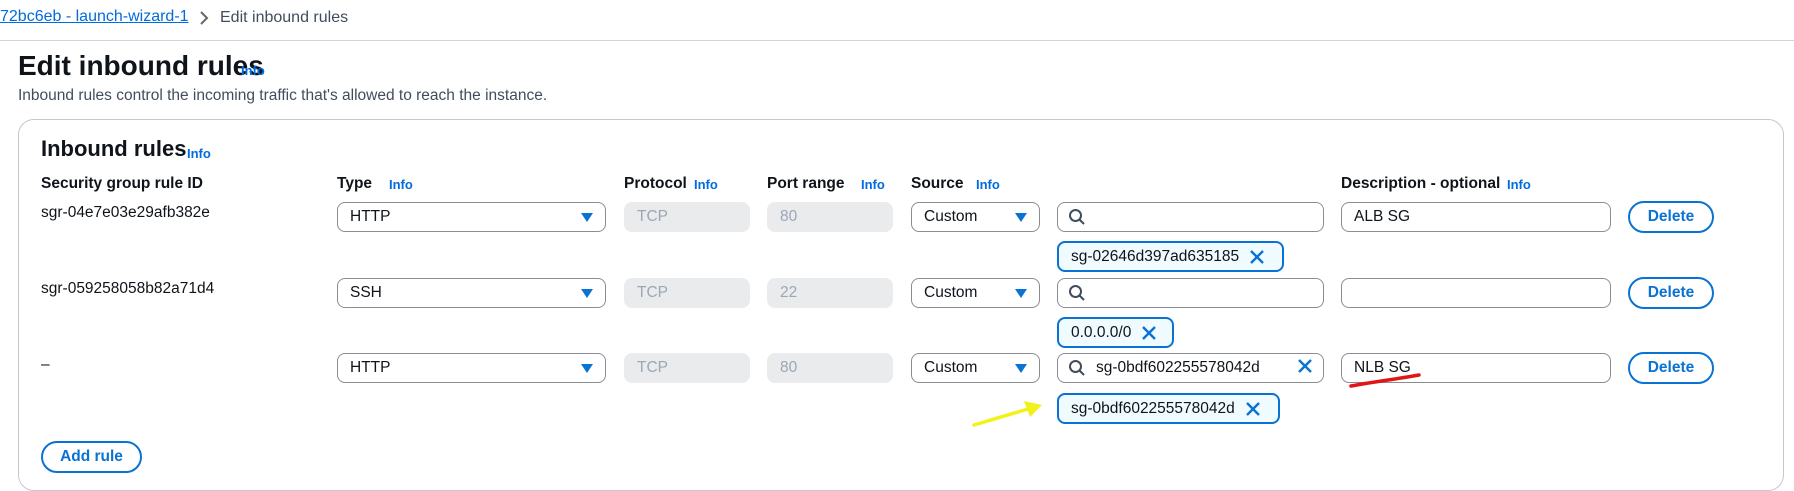 Image resolution: width=1794 pixels, height=491 pixels. What do you see at coordinates (937, 183) in the screenshot?
I see `column-header-source: Source` at bounding box center [937, 183].